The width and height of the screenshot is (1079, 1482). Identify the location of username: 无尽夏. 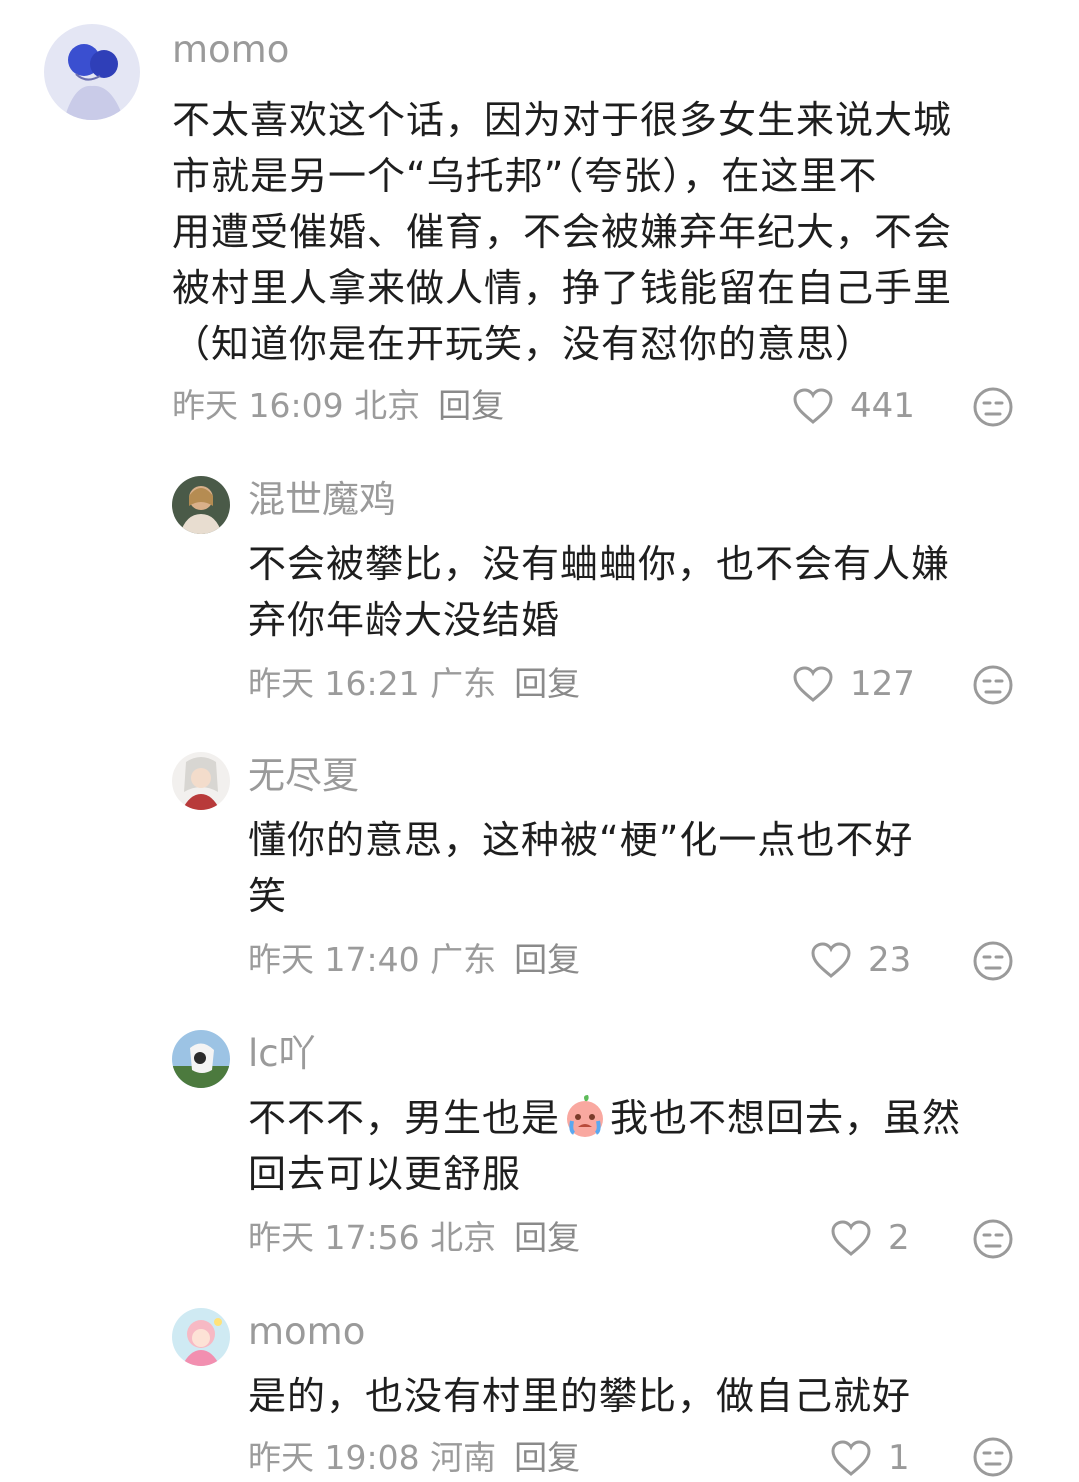
(303, 776).